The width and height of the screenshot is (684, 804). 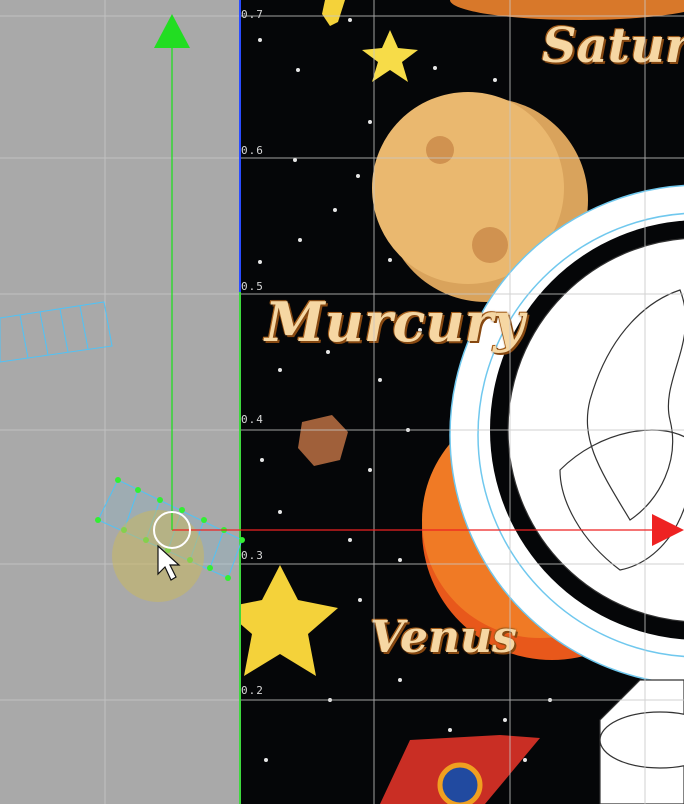 What do you see at coordinates (172, 31) in the screenshot?
I see `y-axis-arrow-icon` at bounding box center [172, 31].